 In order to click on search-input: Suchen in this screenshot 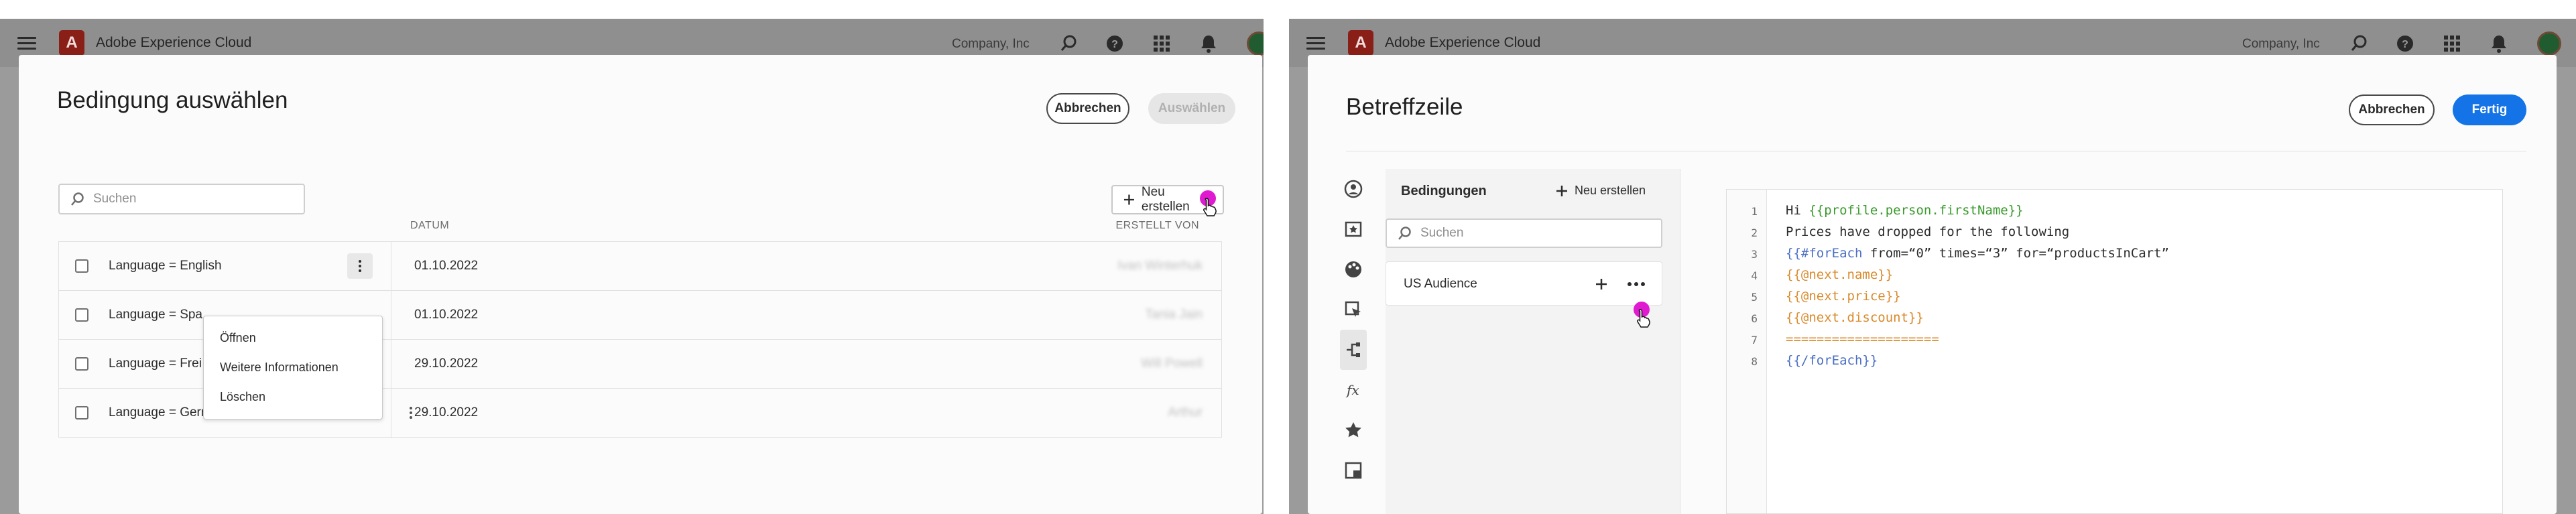, I will do `click(182, 199)`.